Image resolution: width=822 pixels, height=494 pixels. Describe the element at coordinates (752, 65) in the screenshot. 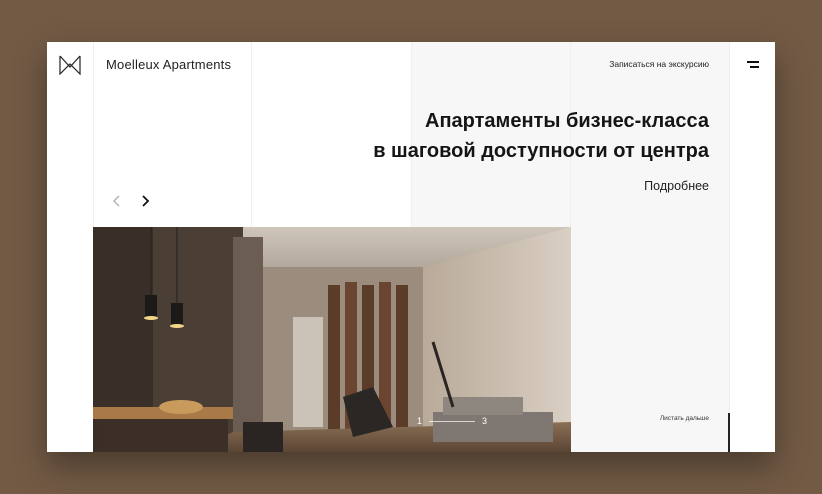

I see `hamburger-menu-icon` at that location.